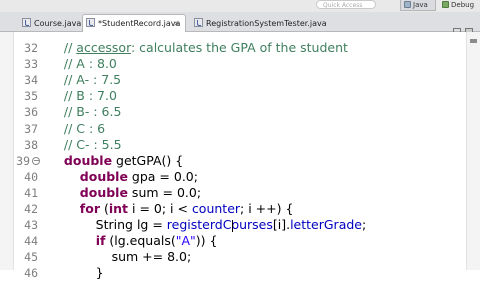 The image size is (480, 281). I want to click on code-token: // A- : 7.5, so click(85, 80).